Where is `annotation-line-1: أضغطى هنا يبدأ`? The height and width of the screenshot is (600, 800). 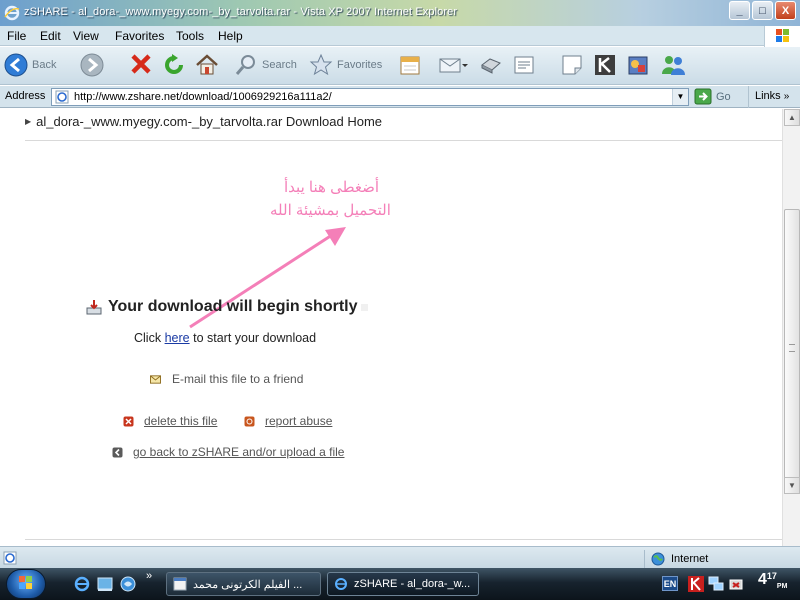
annotation-line-1: أضغطى هنا يبدأ is located at coordinates (332, 187).